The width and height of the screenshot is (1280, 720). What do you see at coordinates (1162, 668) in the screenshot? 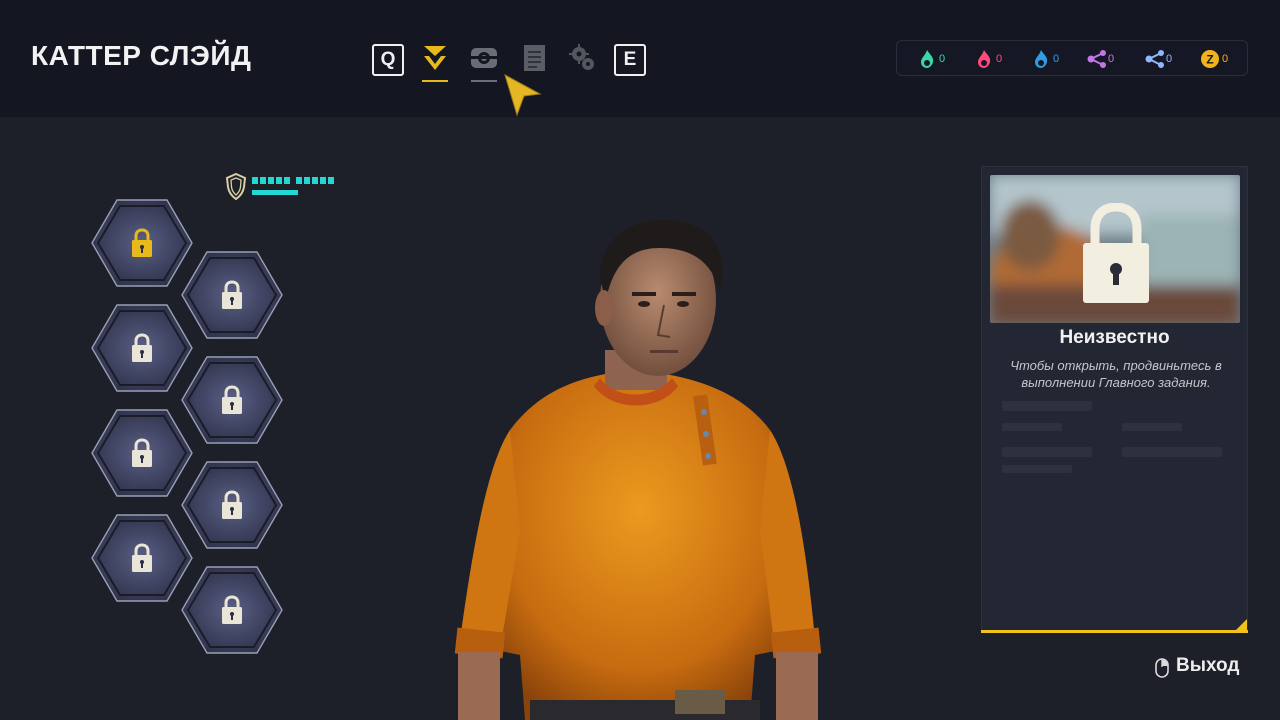
I see `mouse-right-click-icon` at bounding box center [1162, 668].